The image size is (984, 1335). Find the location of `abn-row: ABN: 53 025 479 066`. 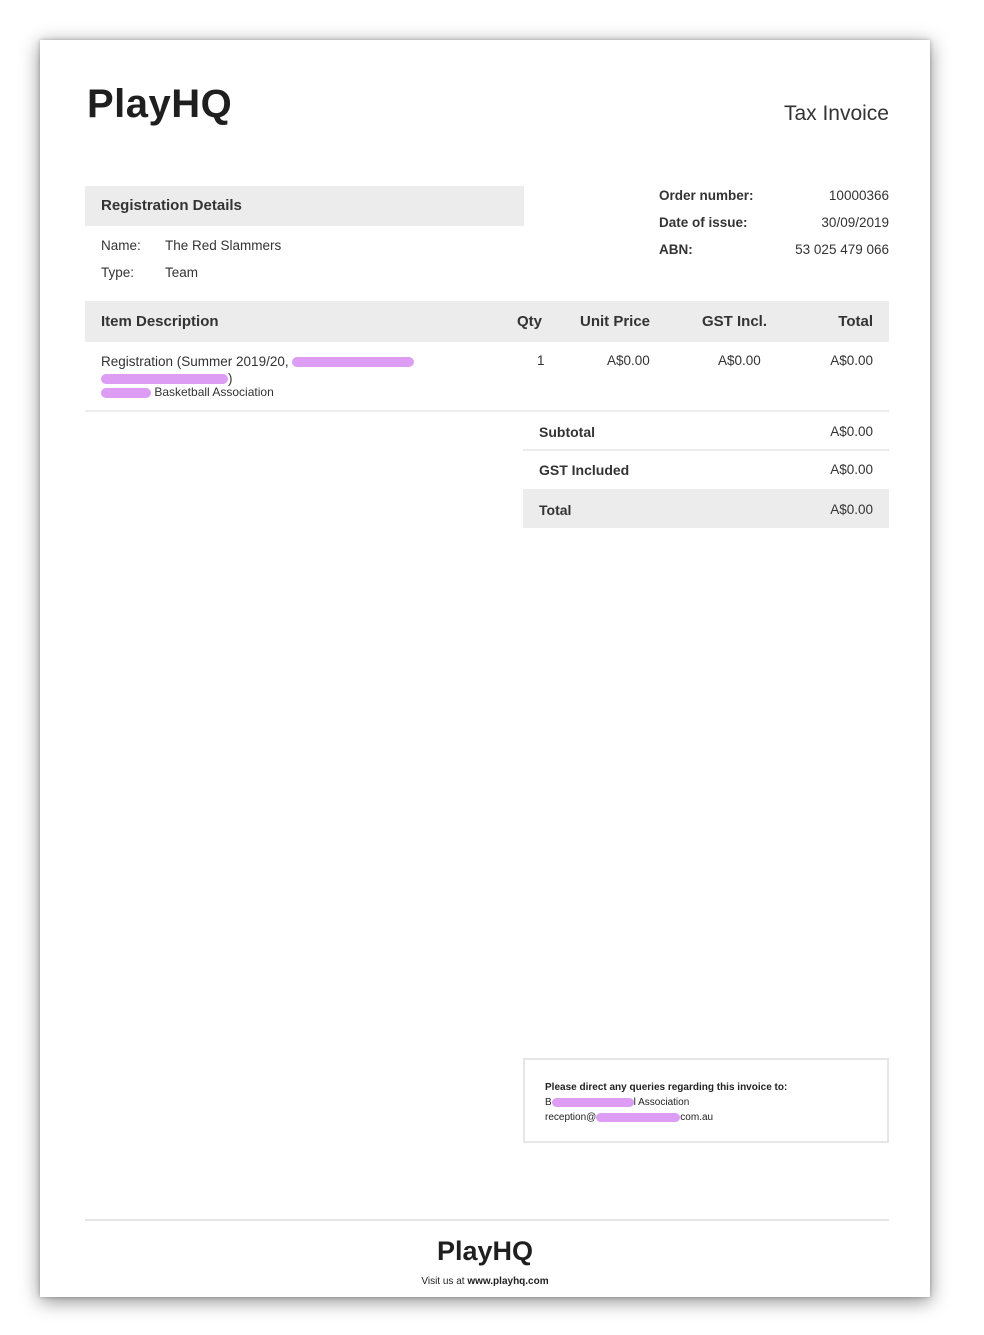

abn-row: ABN: 53 025 479 066 is located at coordinates (774, 249).